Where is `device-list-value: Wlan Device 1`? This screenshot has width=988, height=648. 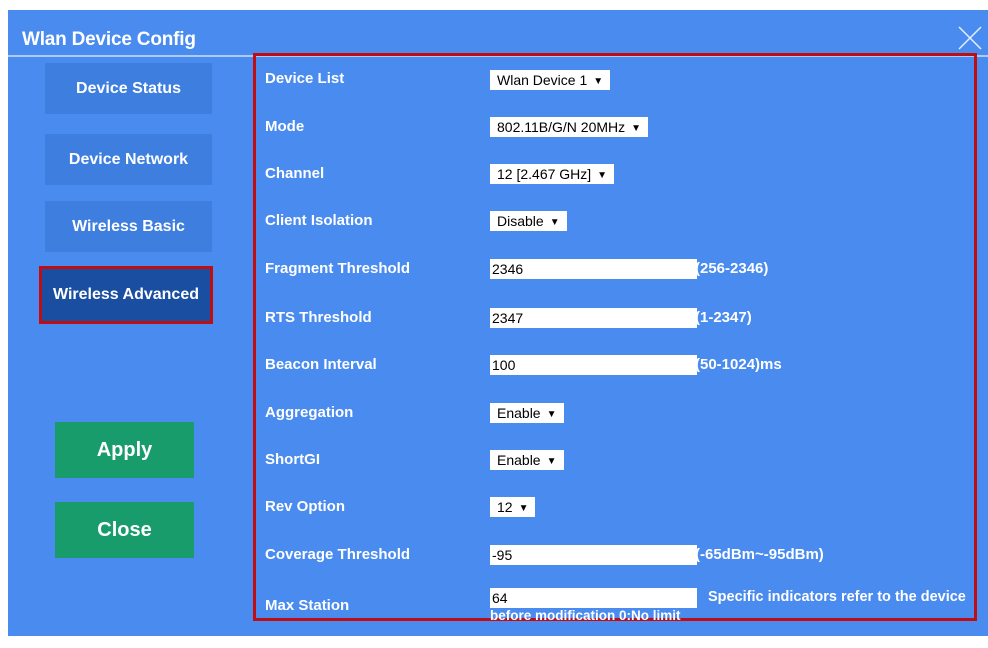
device-list-value: Wlan Device 1 is located at coordinates (542, 80).